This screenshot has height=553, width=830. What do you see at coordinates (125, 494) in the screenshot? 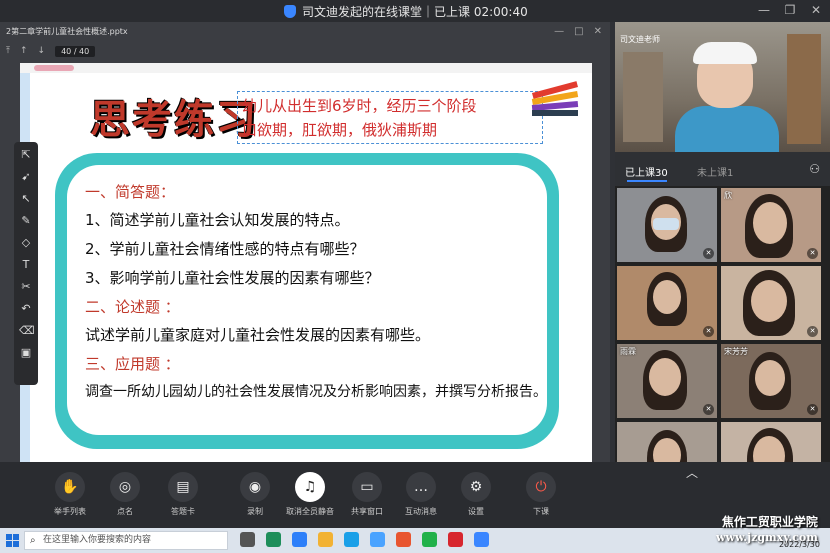
I see `roll-call-button: ◎ 点名` at bounding box center [125, 494].